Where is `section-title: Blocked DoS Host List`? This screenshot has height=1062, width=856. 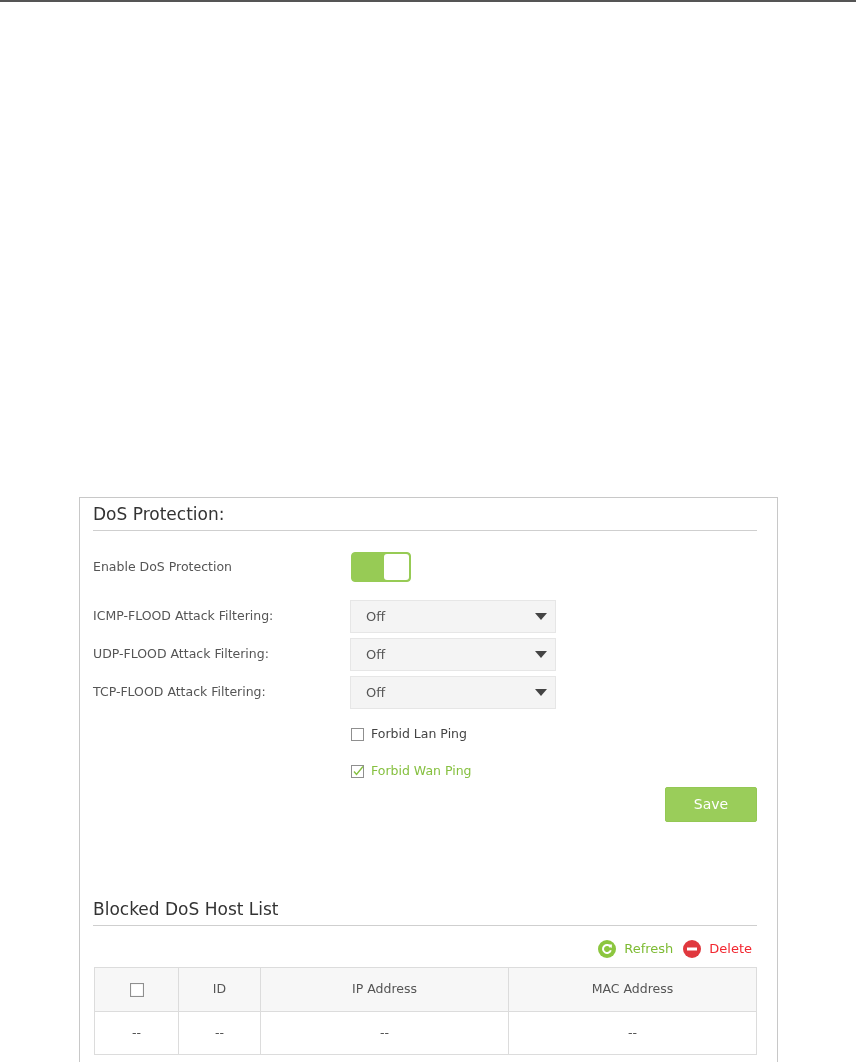 section-title: Blocked DoS Host List is located at coordinates (425, 910).